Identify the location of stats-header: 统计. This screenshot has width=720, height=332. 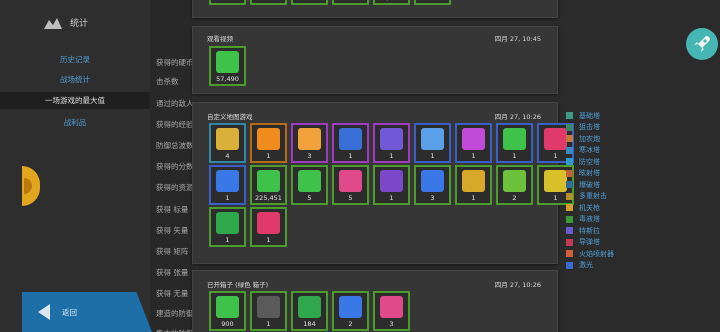
(66, 22).